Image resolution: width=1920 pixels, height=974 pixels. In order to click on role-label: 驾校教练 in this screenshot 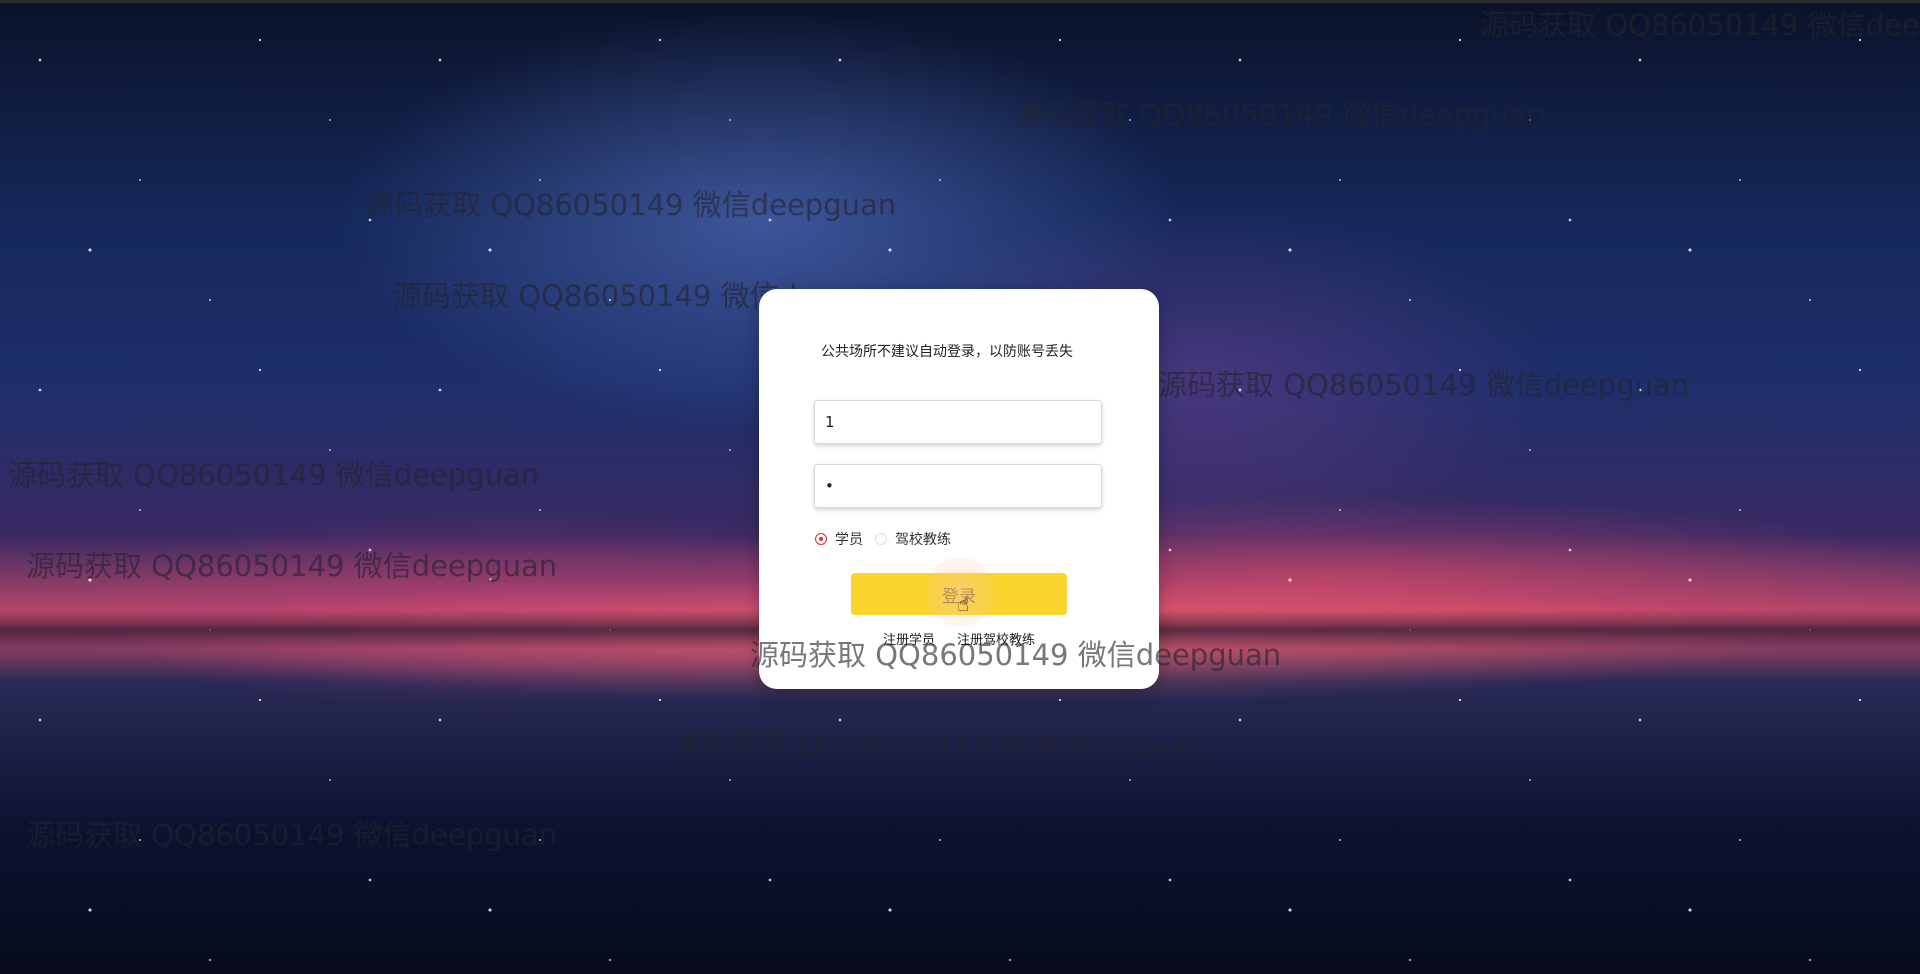, I will do `click(923, 540)`.